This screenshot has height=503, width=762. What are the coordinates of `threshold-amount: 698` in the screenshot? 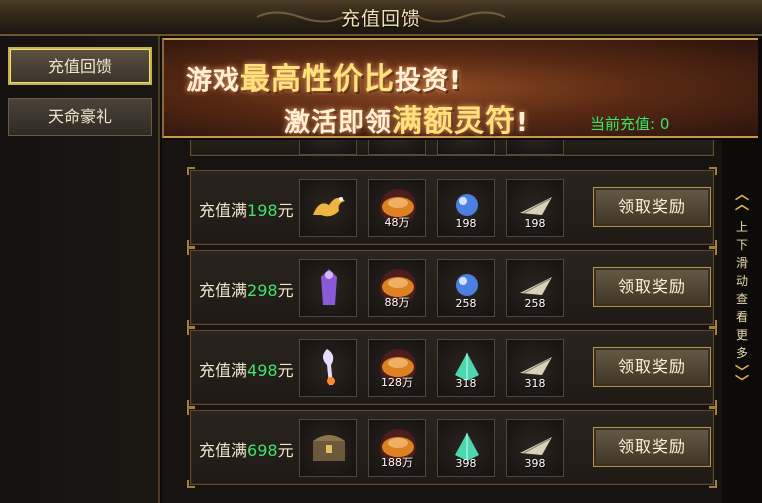 It's located at (262, 450).